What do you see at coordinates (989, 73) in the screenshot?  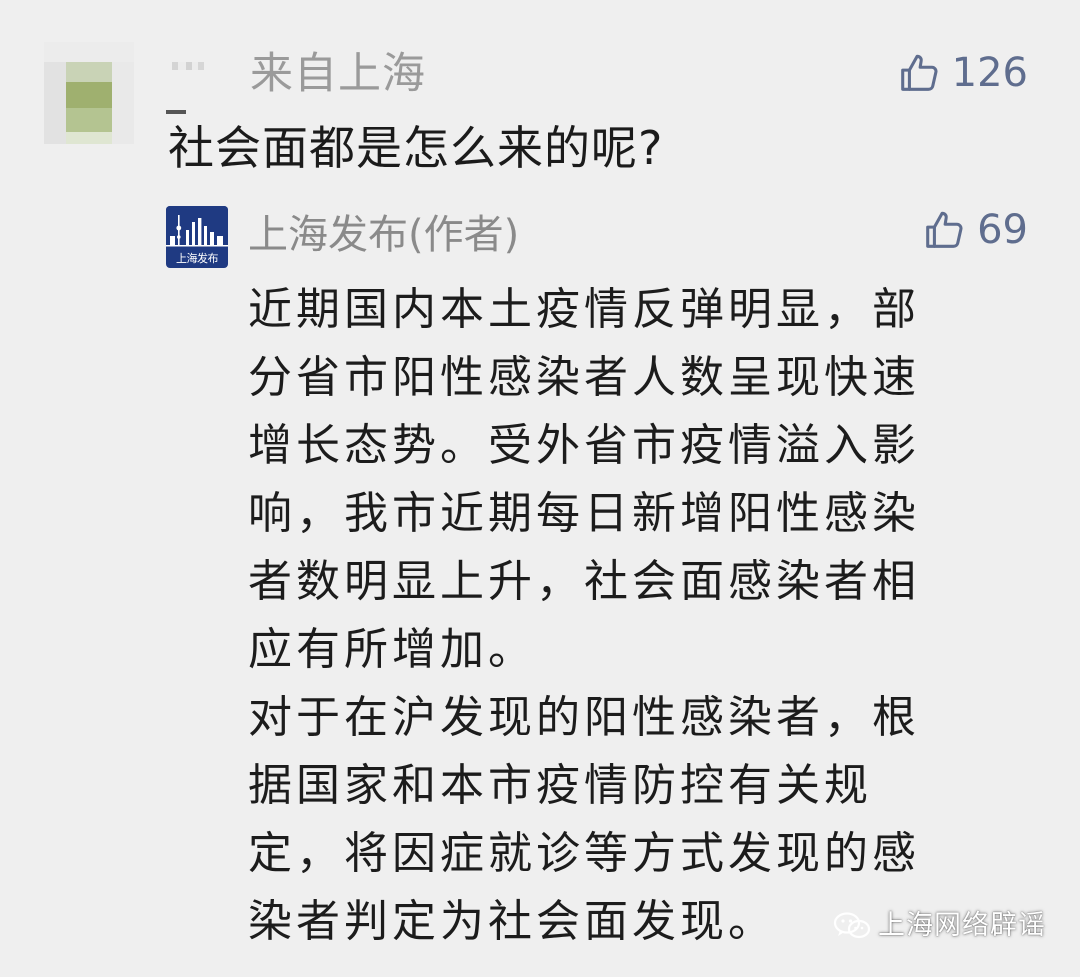 I see `comment-like-count: 126` at bounding box center [989, 73].